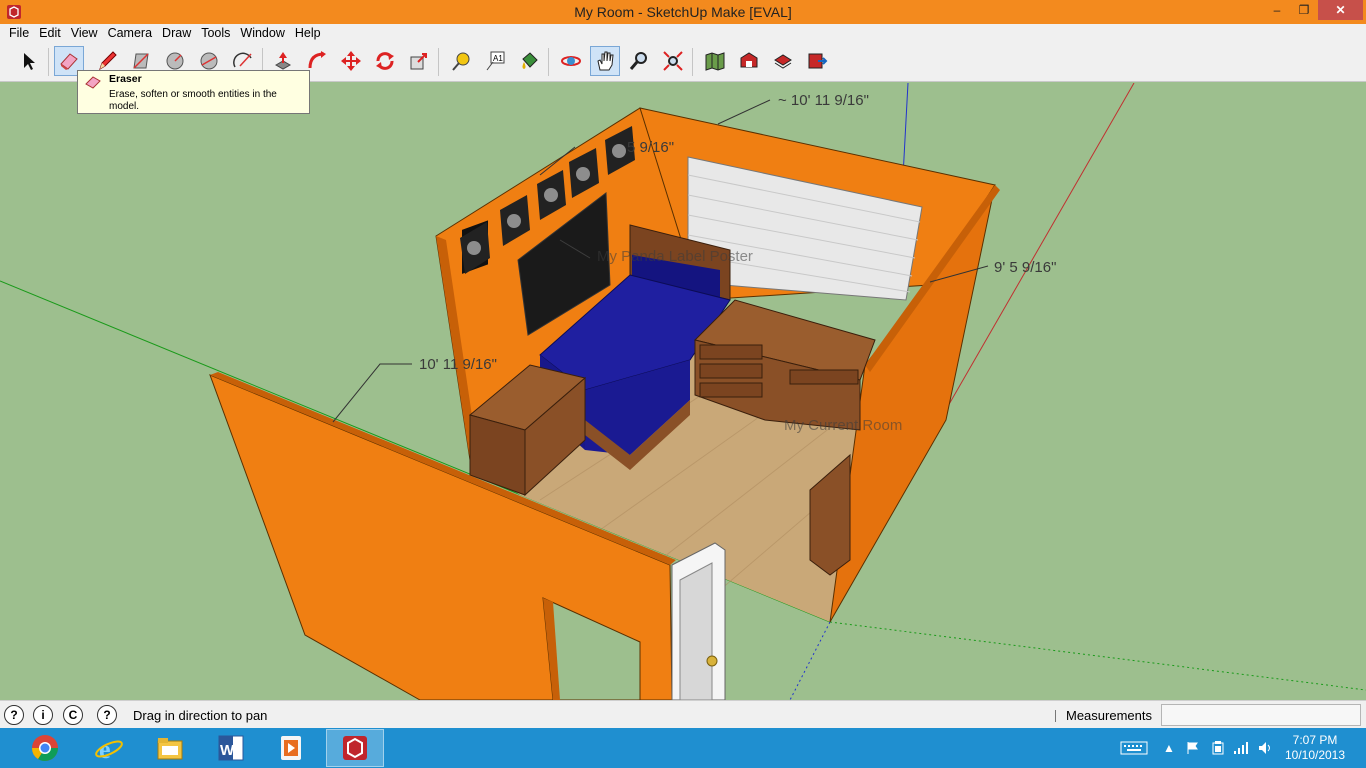  Describe the element at coordinates (650, 147) in the screenshot. I see `dimension-left-top: 5 9/16"` at that location.